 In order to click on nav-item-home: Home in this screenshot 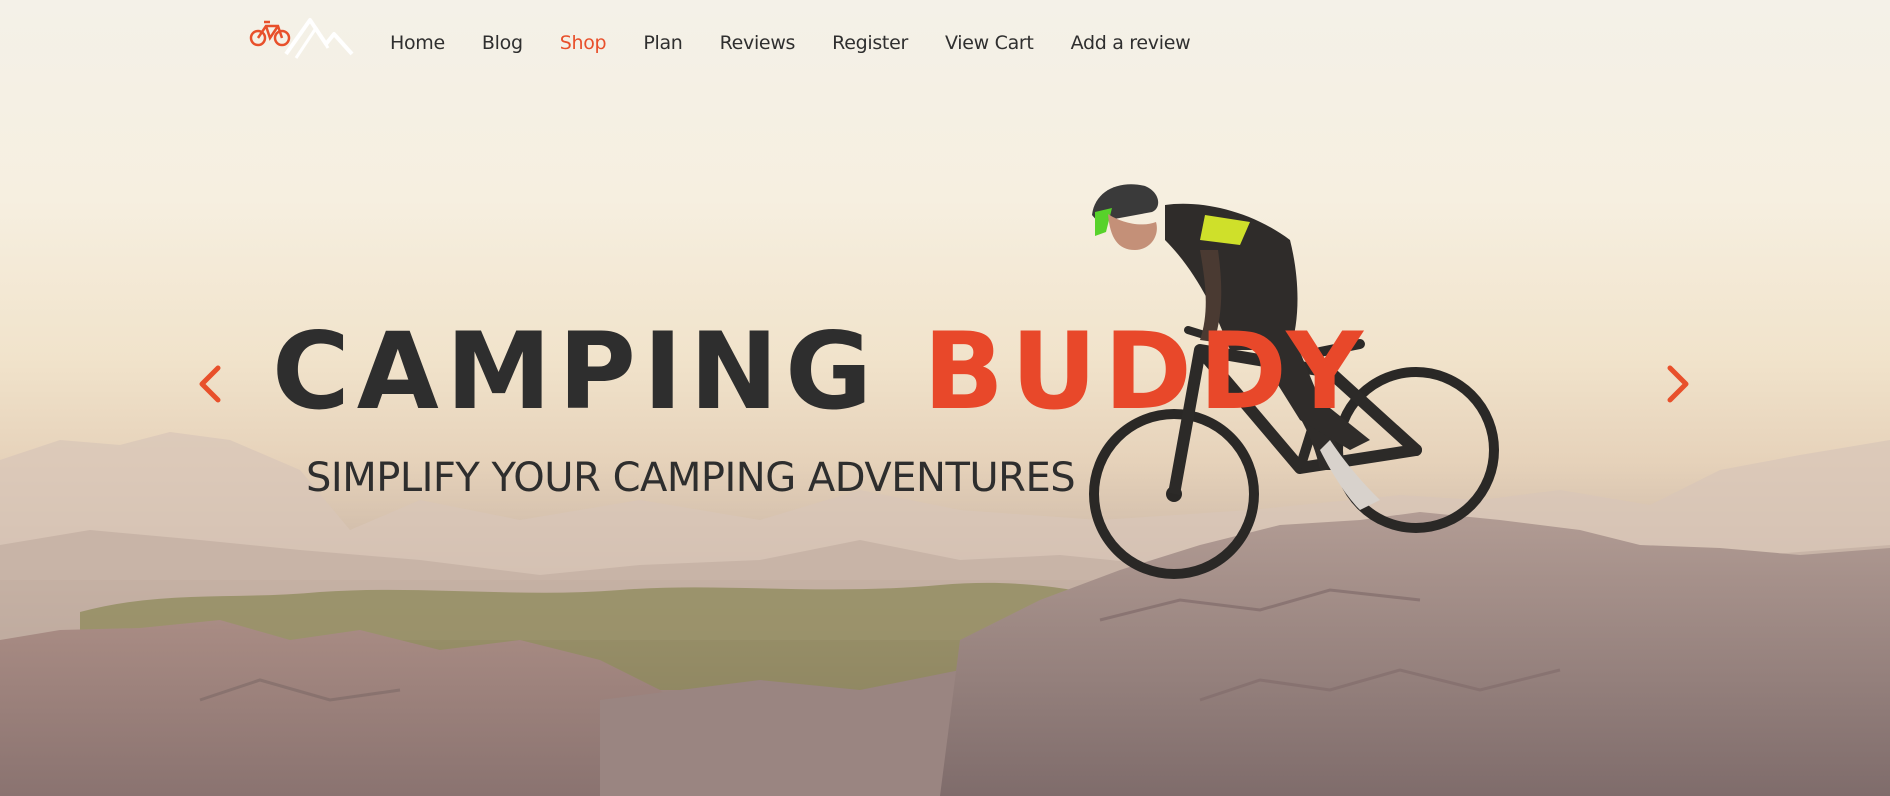, I will do `click(417, 43)`.